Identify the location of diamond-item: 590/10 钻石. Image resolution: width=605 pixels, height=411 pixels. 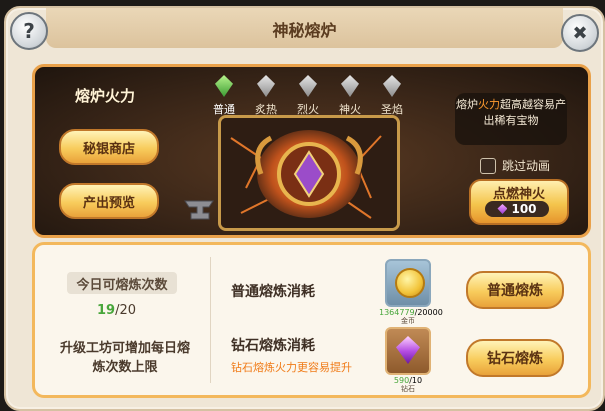
(408, 360).